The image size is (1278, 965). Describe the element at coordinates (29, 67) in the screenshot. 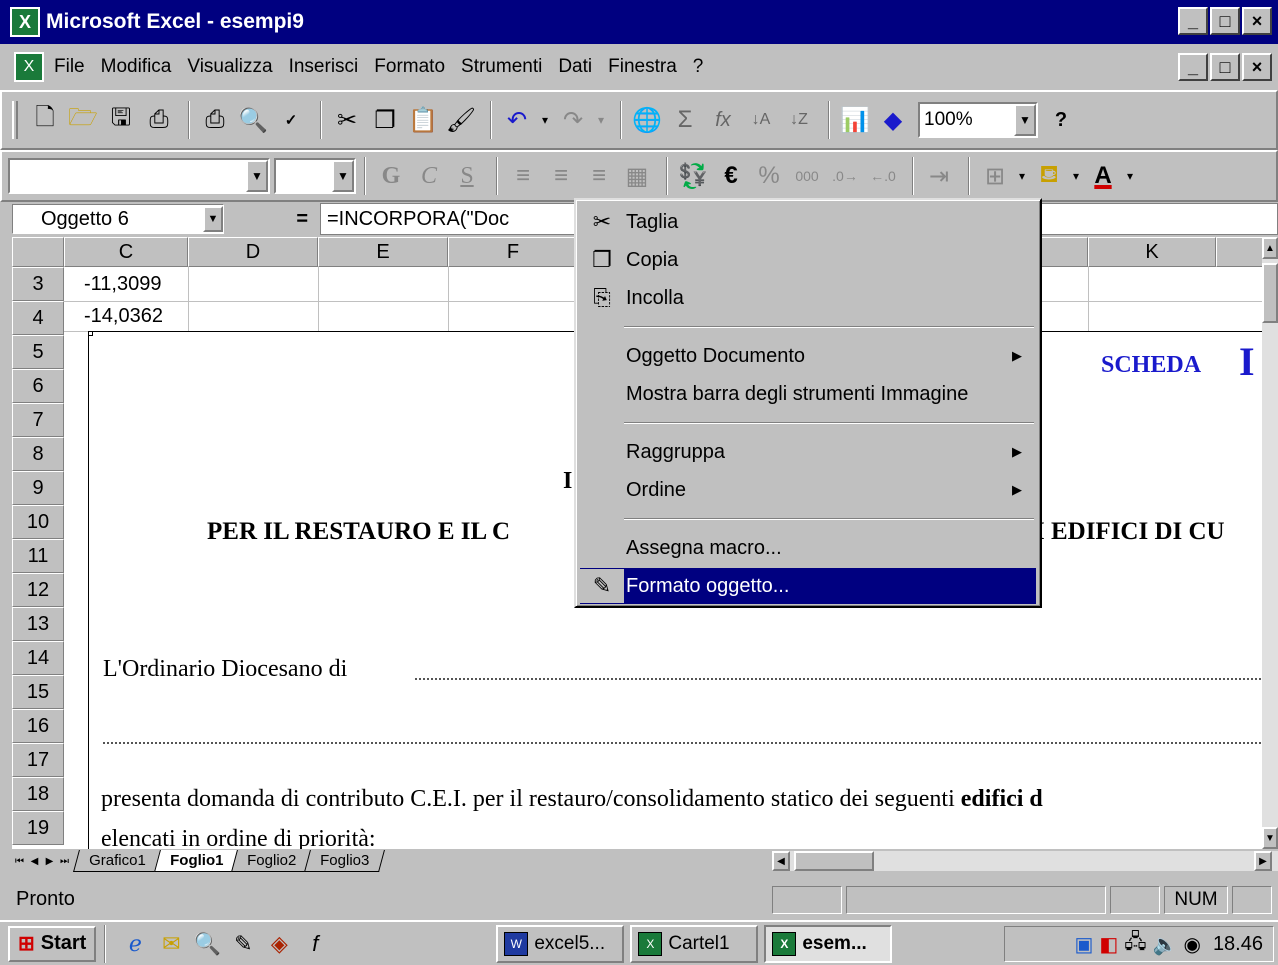

I see `document-icon: X` at that location.